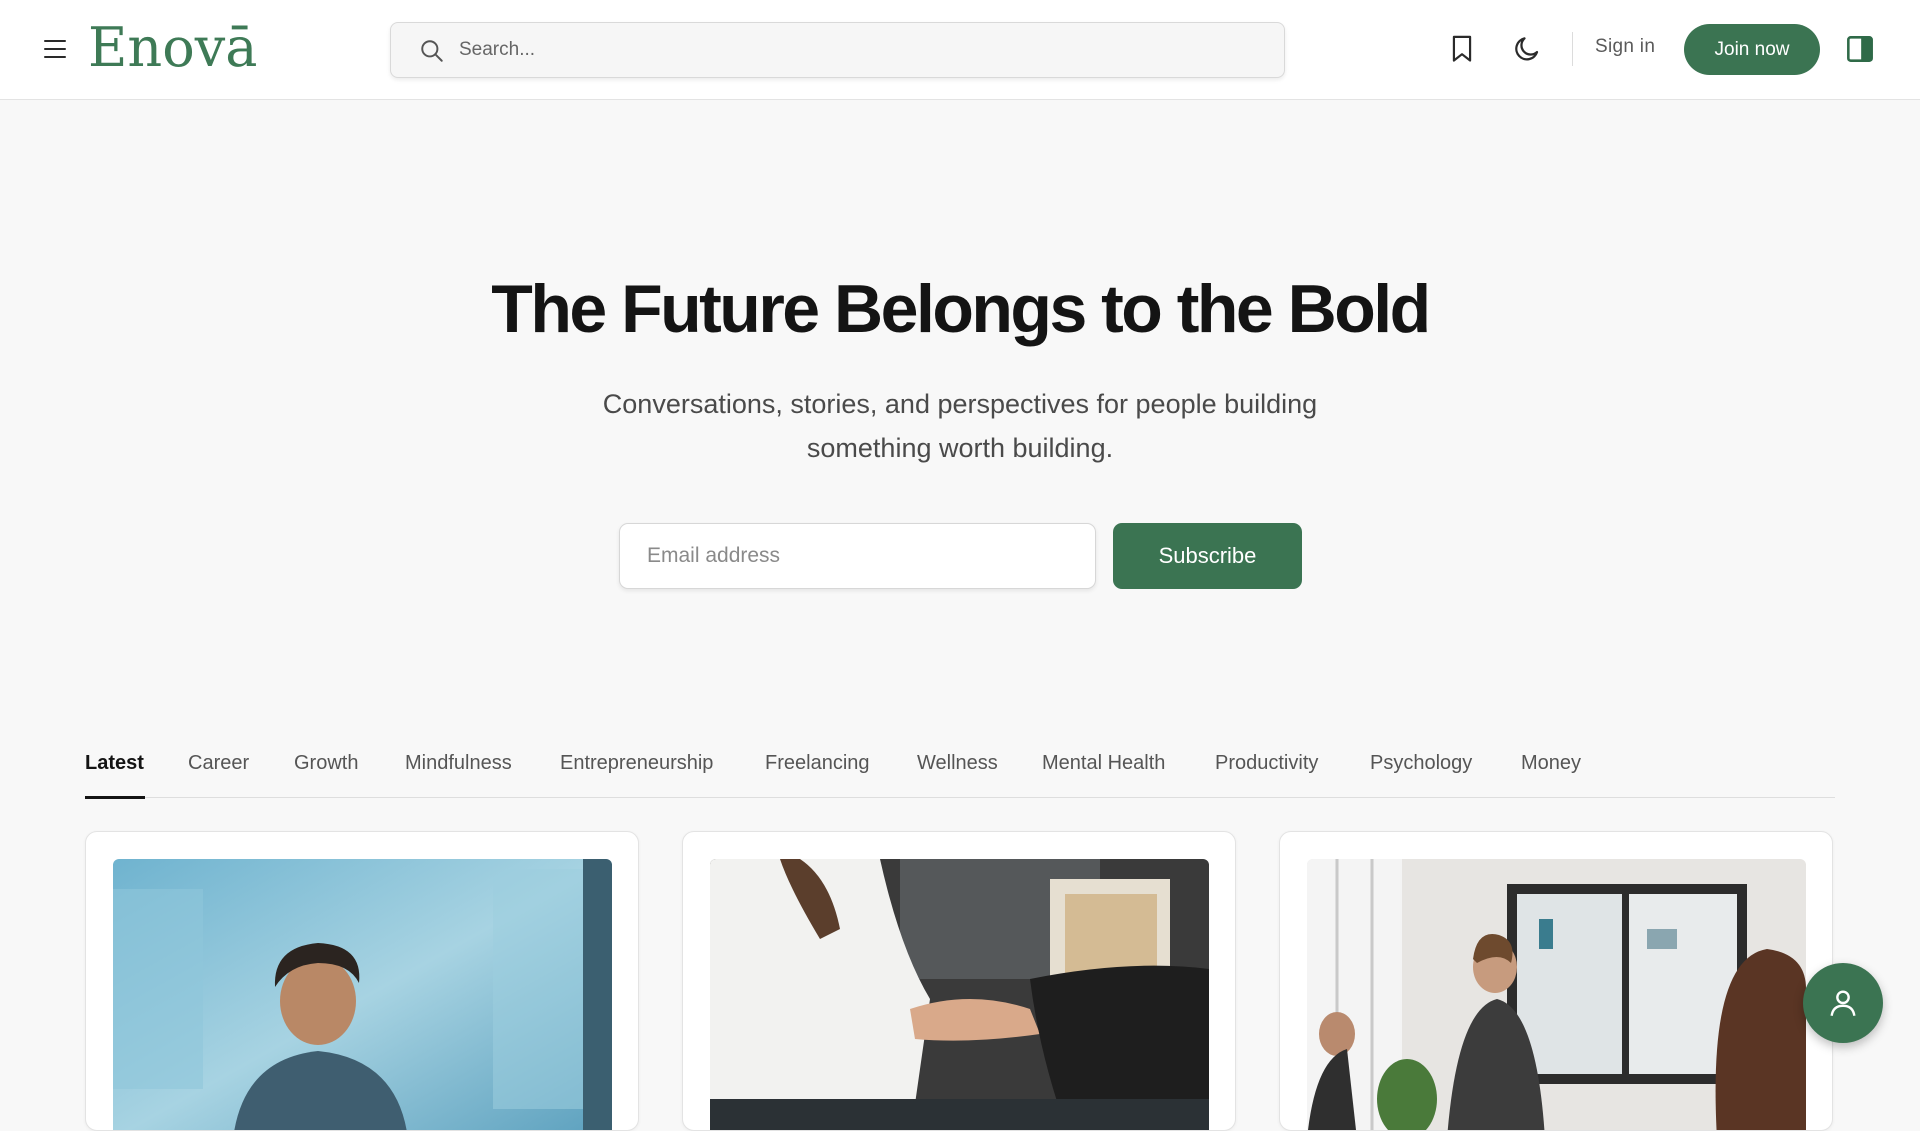 The image size is (1920, 1131). I want to click on search-input, so click(859, 50).